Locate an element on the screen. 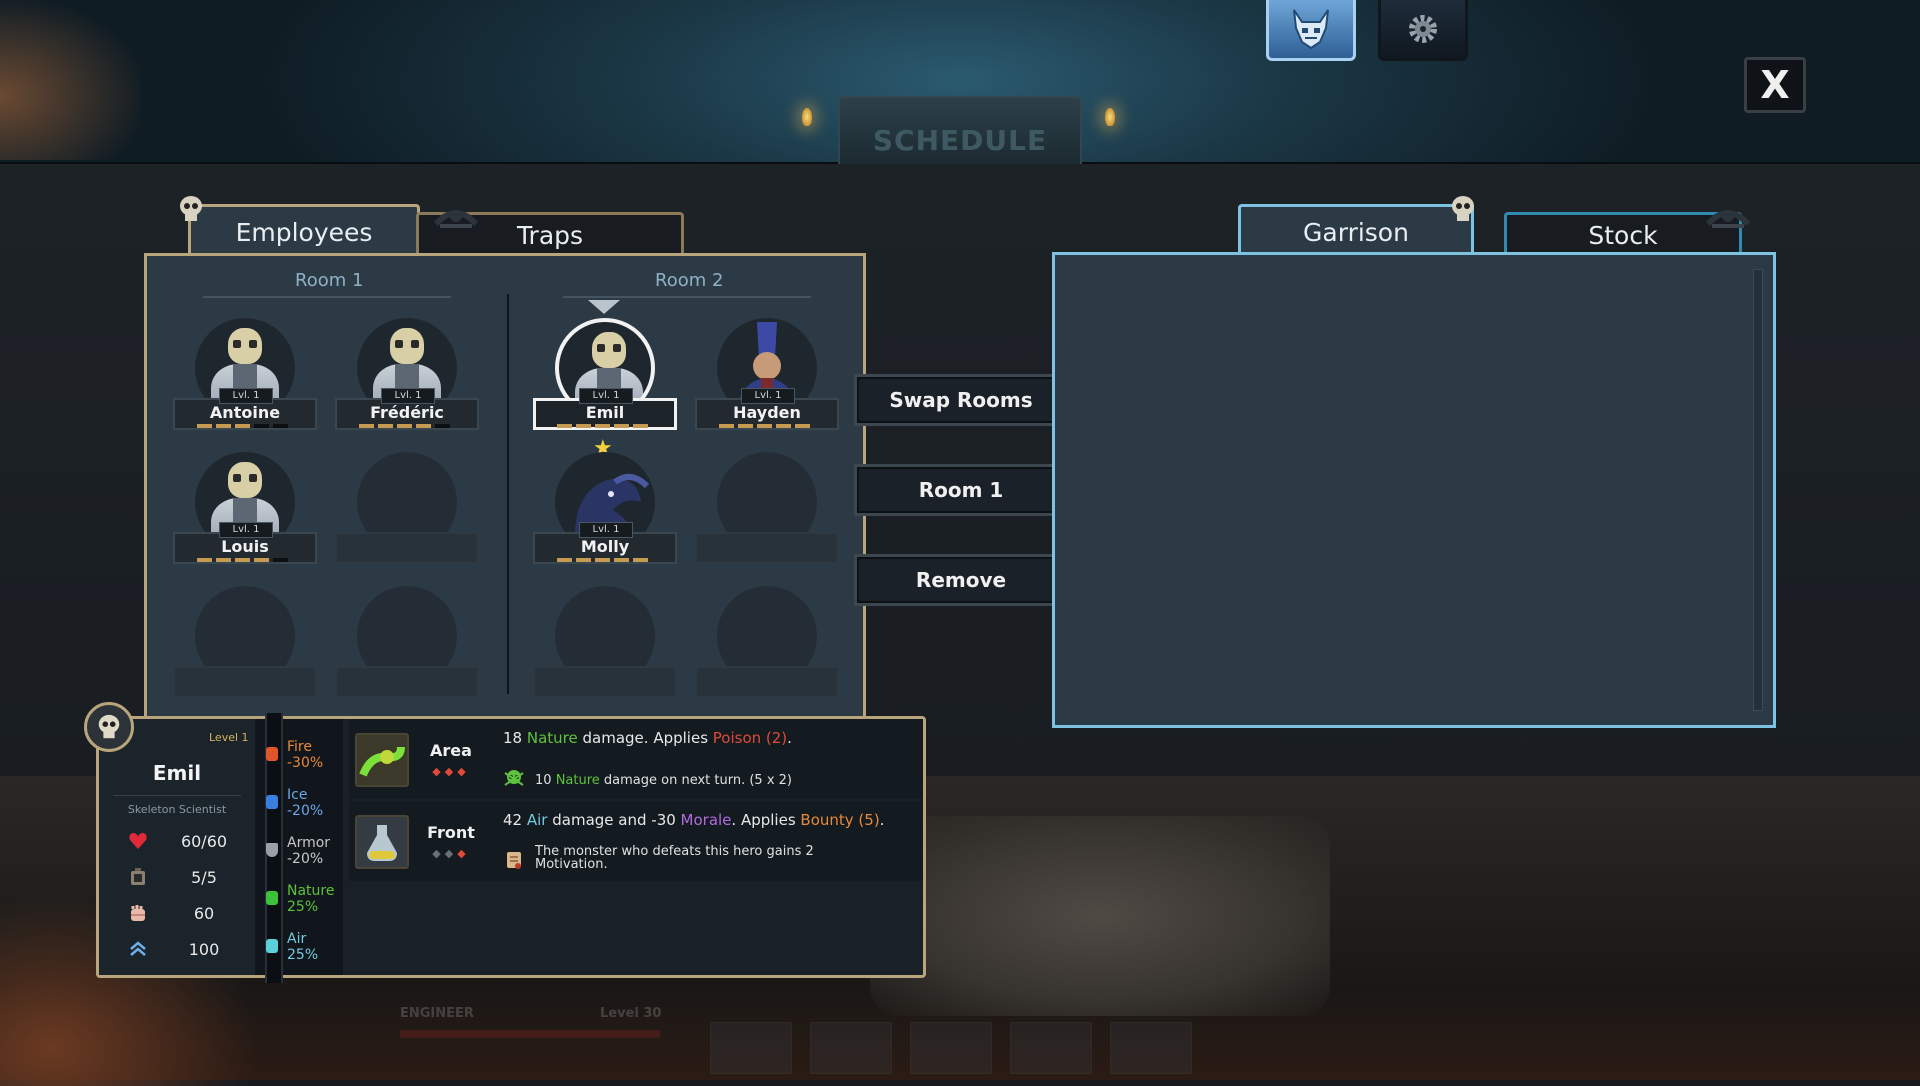 The height and width of the screenshot is (1086, 1920). resistance-fire: Fire -30% is located at coordinates (305, 755).